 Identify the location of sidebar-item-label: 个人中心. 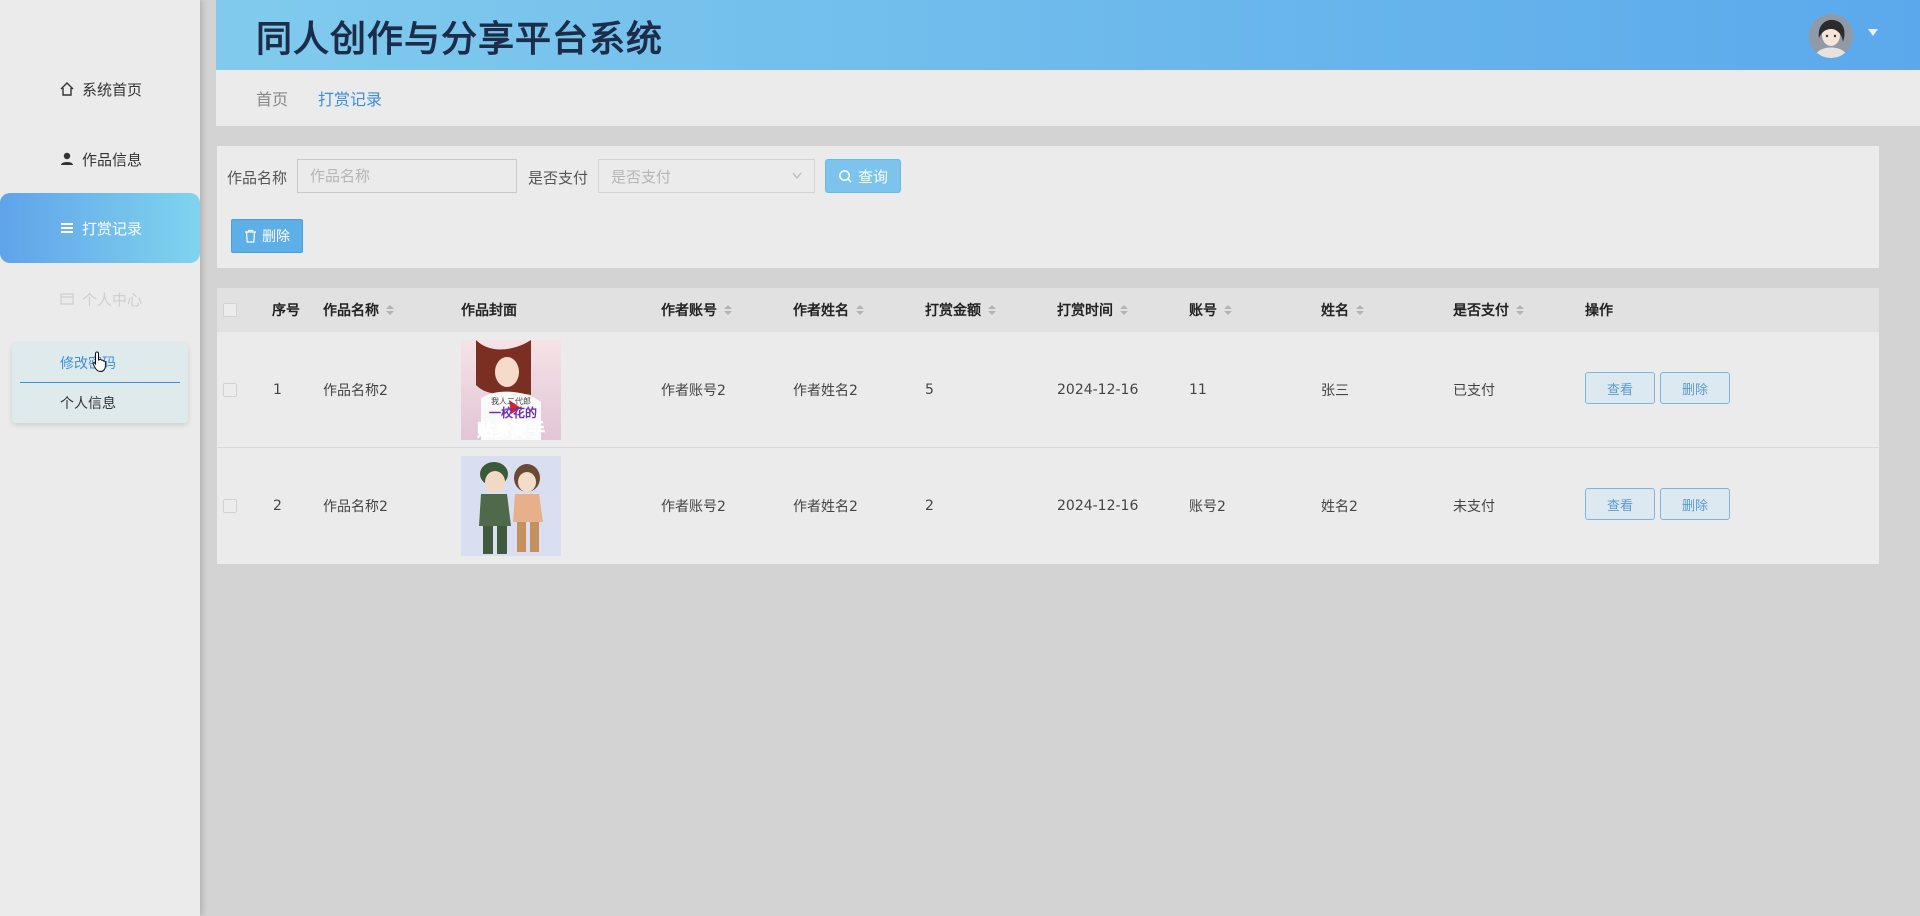
(111, 299).